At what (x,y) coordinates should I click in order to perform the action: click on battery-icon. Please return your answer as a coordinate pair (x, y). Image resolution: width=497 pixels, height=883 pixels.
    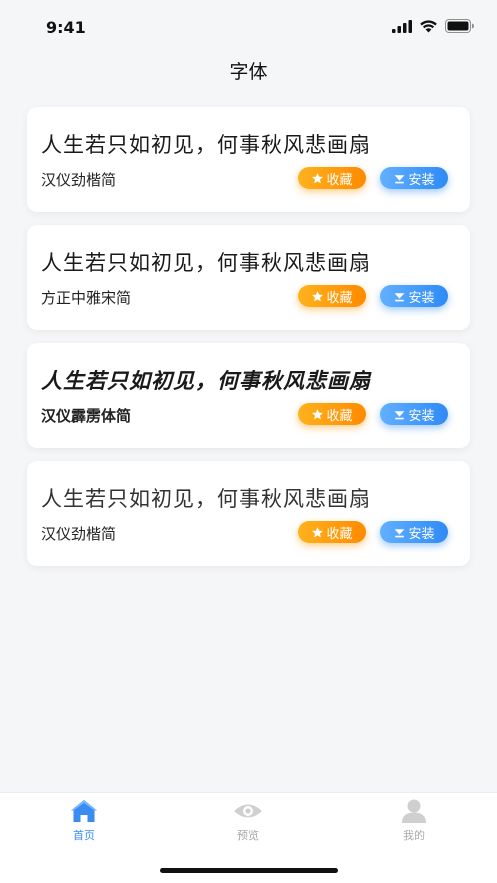
    Looking at the image, I should click on (459, 26).